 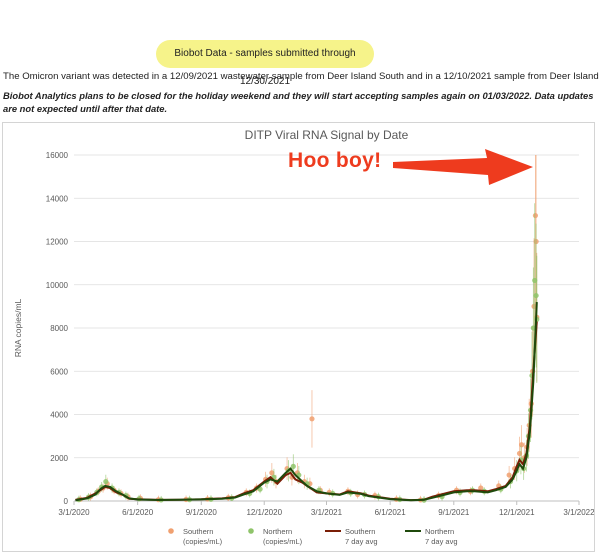 I want to click on x-tick-label: 3/1/2020, so click(x=74, y=512).